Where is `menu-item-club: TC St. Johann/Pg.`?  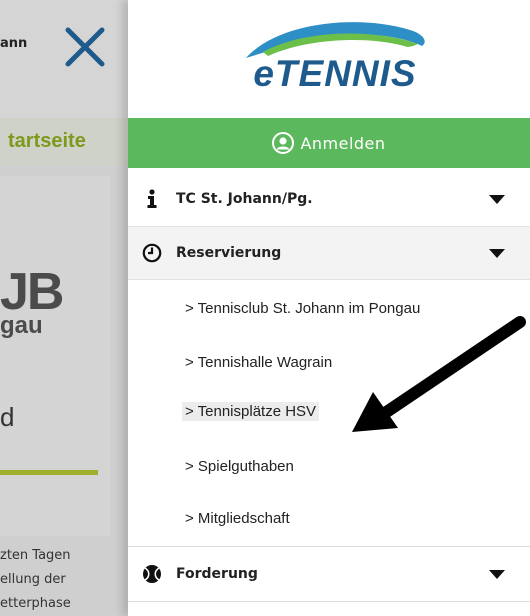
menu-item-club: TC St. Johann/Pg. is located at coordinates (329, 199).